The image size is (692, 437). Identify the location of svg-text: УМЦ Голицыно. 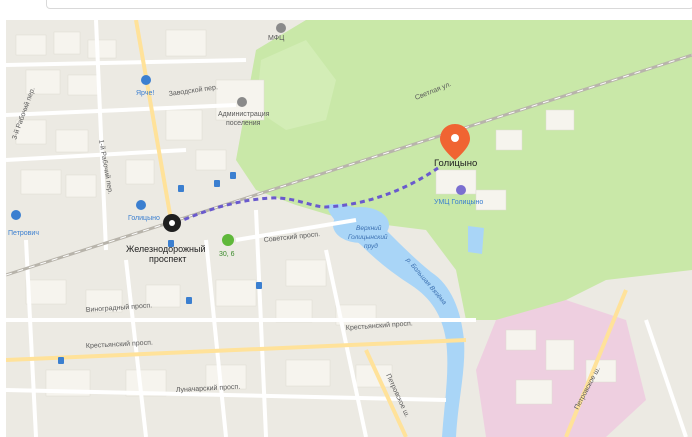
(458, 202).